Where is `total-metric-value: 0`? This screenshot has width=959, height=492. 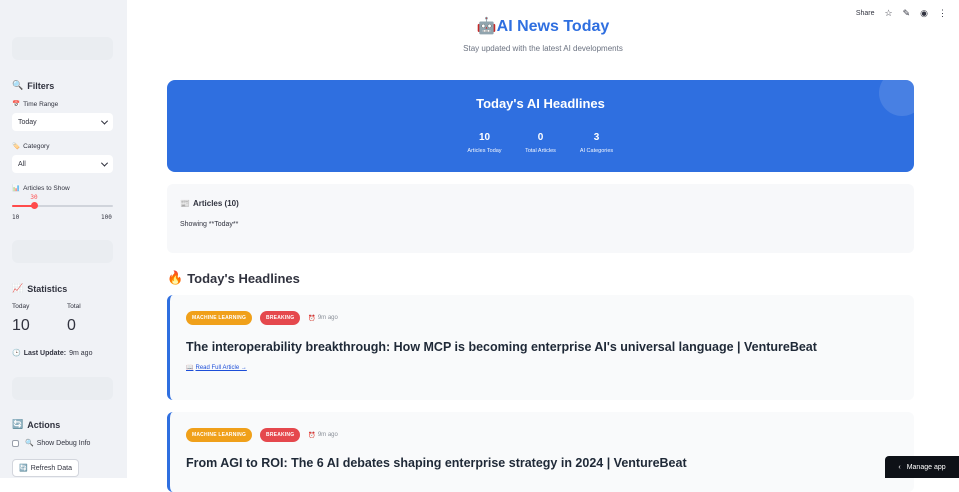
total-metric-value: 0 is located at coordinates (71, 326).